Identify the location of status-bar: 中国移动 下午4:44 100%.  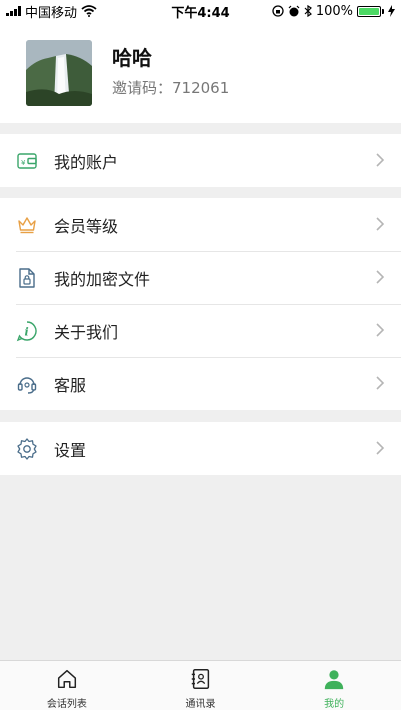
(200, 11).